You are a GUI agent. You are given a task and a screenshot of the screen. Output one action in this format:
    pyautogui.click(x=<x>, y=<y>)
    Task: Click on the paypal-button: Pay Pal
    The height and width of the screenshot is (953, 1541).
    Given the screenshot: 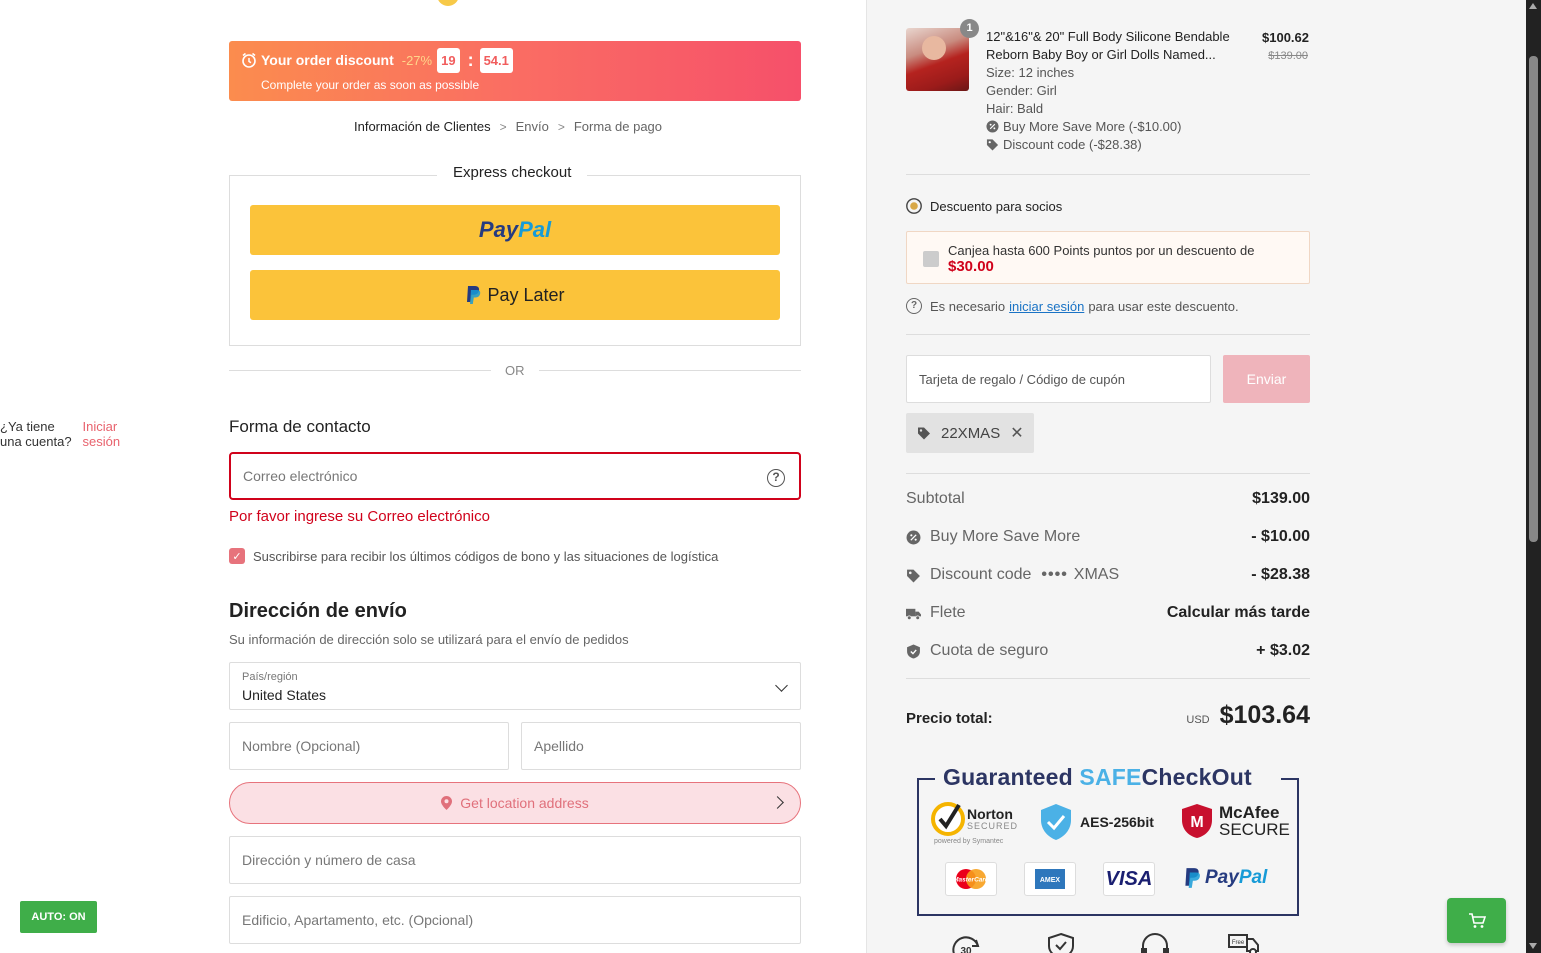 What is the action you would take?
    pyautogui.click(x=515, y=230)
    